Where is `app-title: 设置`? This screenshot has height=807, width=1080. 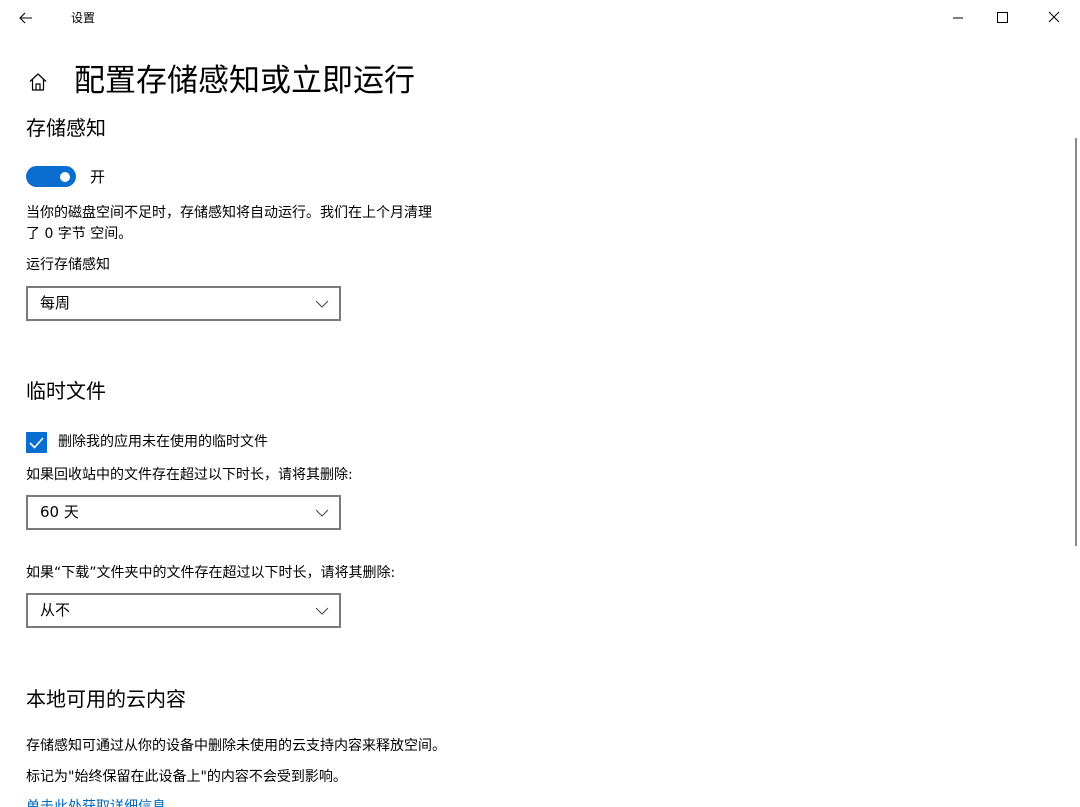 app-title: 设置 is located at coordinates (83, 18).